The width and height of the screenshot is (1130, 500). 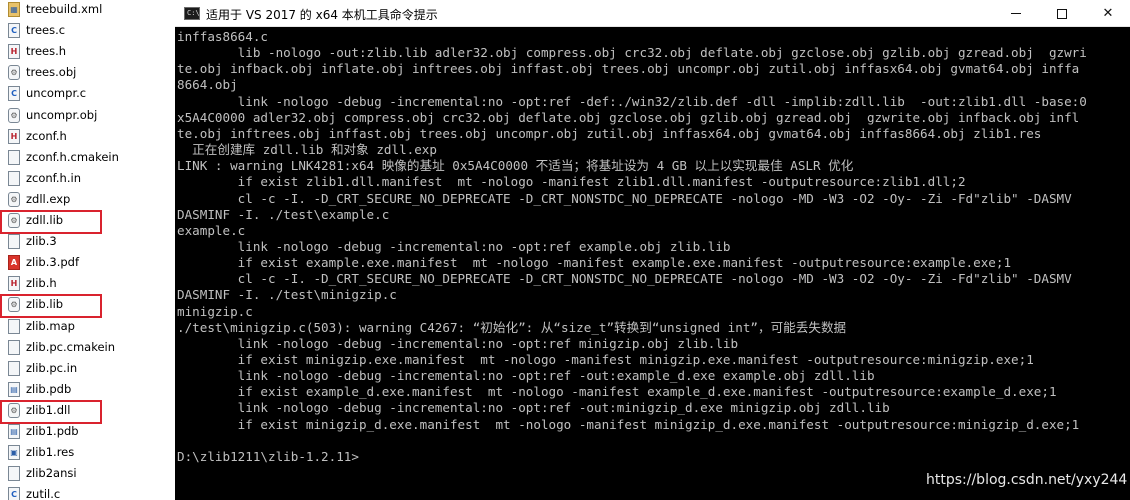 I want to click on exp-file-icon: ⚙, so click(x=14, y=199).